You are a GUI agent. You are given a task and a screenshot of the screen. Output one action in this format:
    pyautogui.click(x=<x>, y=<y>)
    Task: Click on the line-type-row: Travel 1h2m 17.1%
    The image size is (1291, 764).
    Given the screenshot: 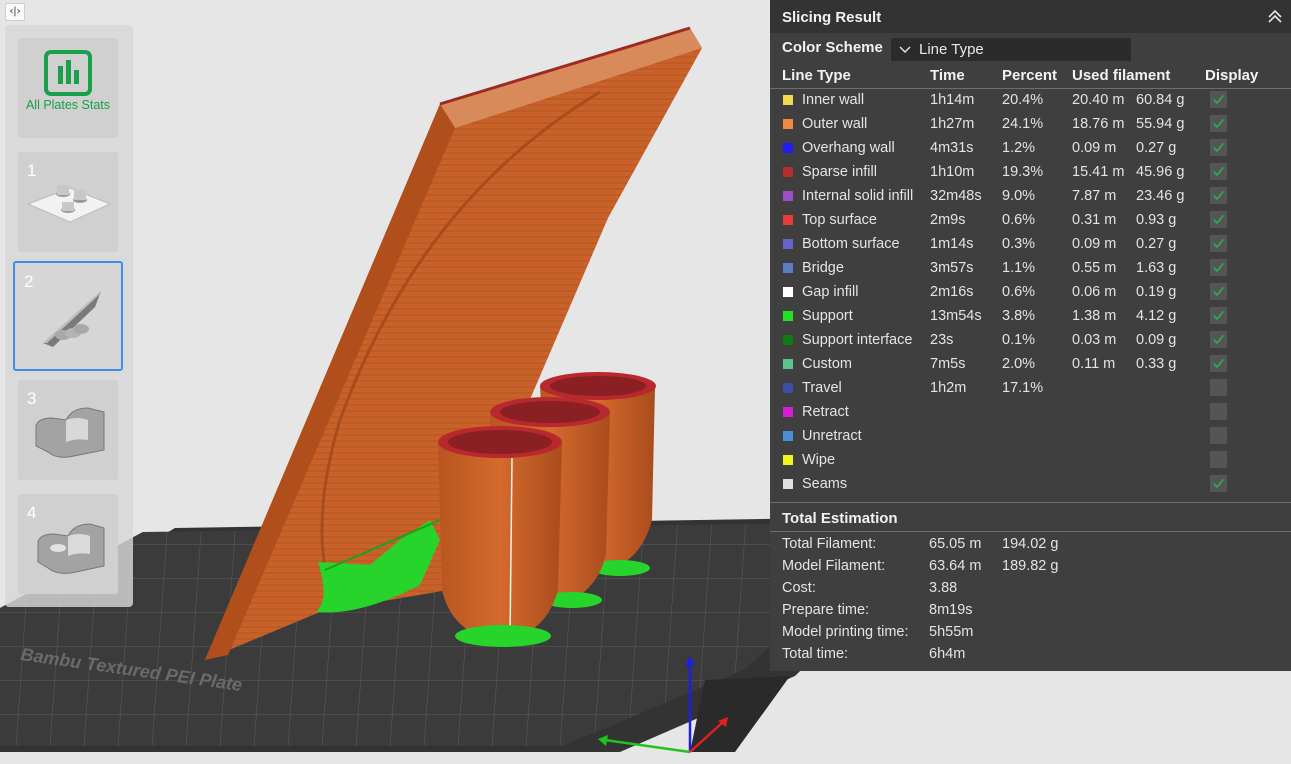 What is the action you would take?
    pyautogui.click(x=1030, y=389)
    